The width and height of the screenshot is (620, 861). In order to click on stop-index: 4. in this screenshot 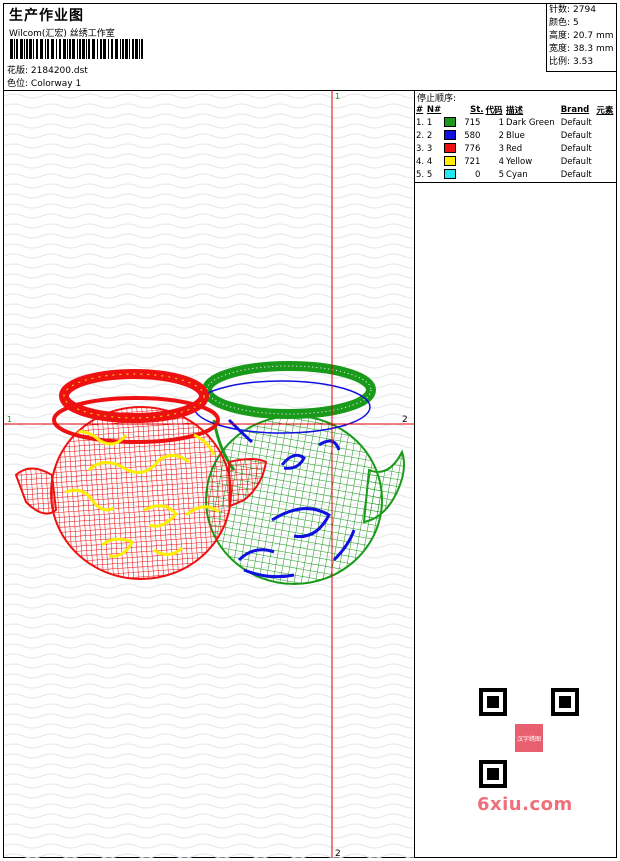, I will do `click(420, 161)`.